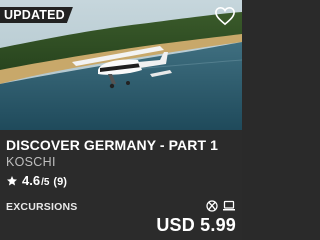 The height and width of the screenshot is (240, 320). What do you see at coordinates (225, 16) in the screenshot?
I see `heart-outline-icon` at bounding box center [225, 16].